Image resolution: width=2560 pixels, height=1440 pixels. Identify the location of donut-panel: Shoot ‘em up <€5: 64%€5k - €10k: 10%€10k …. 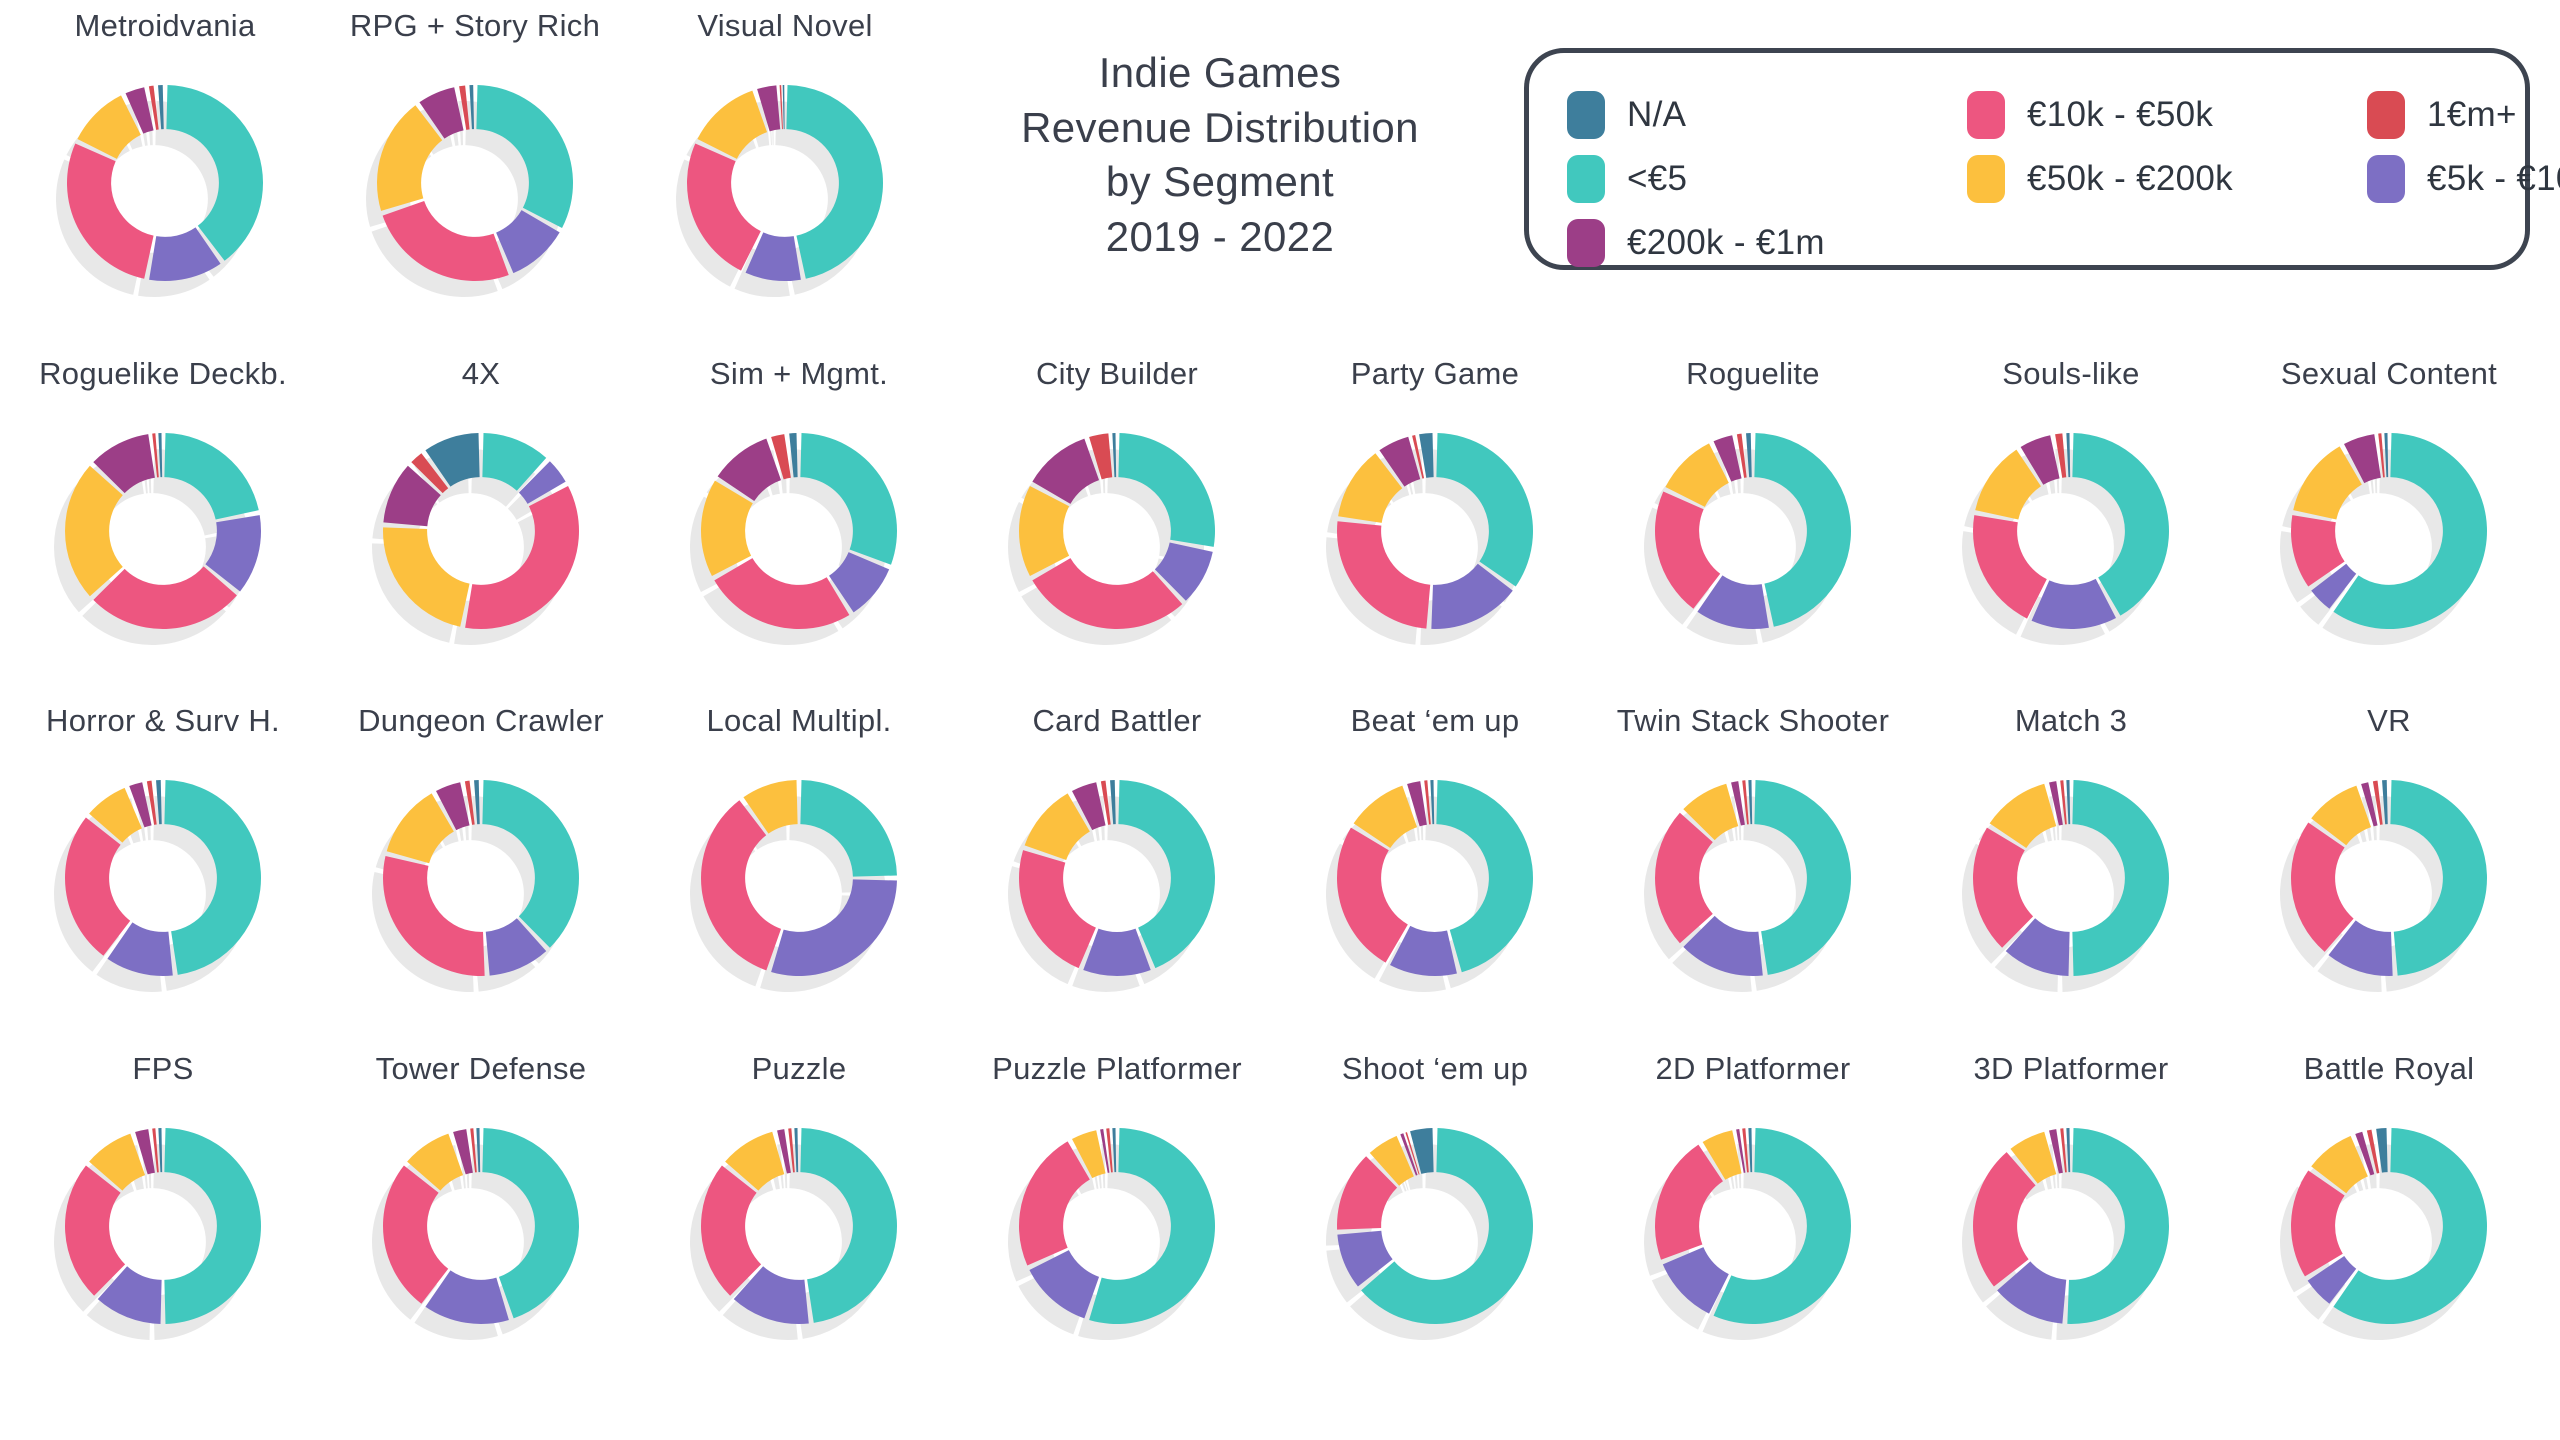
(1435, 1205).